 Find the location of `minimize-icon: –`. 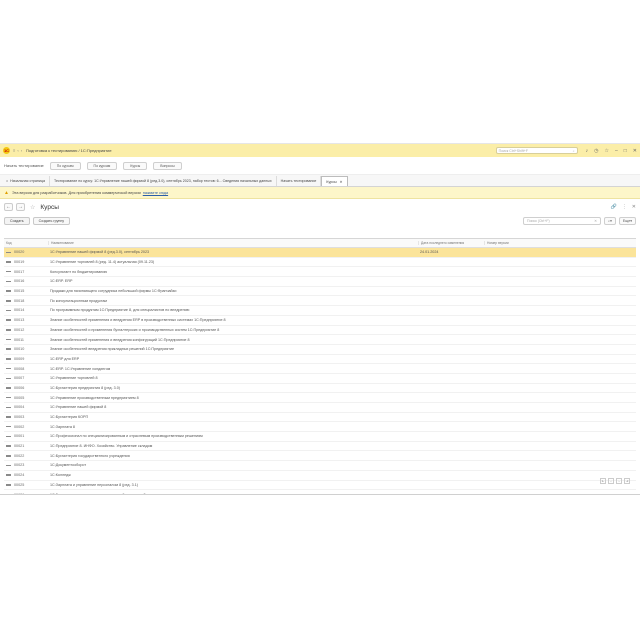

minimize-icon: – is located at coordinates (616, 151).